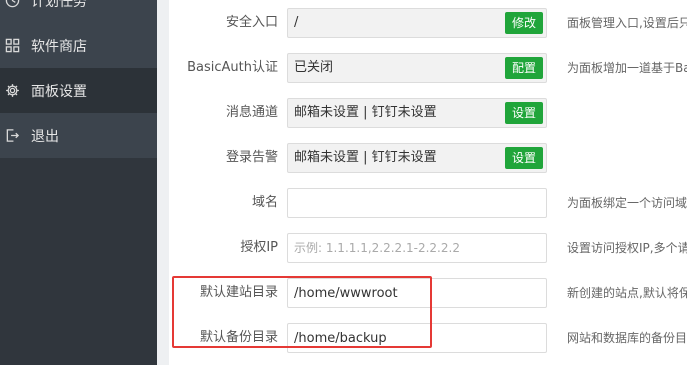 Image resolution: width=687 pixels, height=365 pixels. I want to click on message-channel-field: 邮箱未设置 | 钉钉未设置 设置, so click(417, 113).